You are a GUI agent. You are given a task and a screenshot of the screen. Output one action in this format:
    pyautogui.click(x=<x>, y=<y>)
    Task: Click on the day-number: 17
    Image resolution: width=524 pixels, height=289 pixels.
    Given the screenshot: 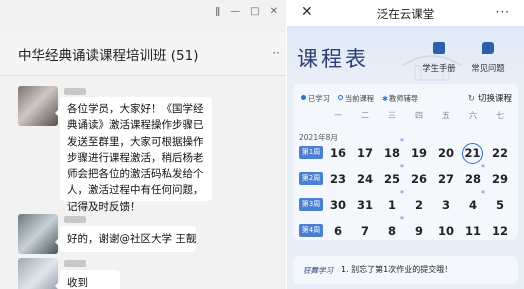 What is the action you would take?
    pyautogui.click(x=364, y=153)
    